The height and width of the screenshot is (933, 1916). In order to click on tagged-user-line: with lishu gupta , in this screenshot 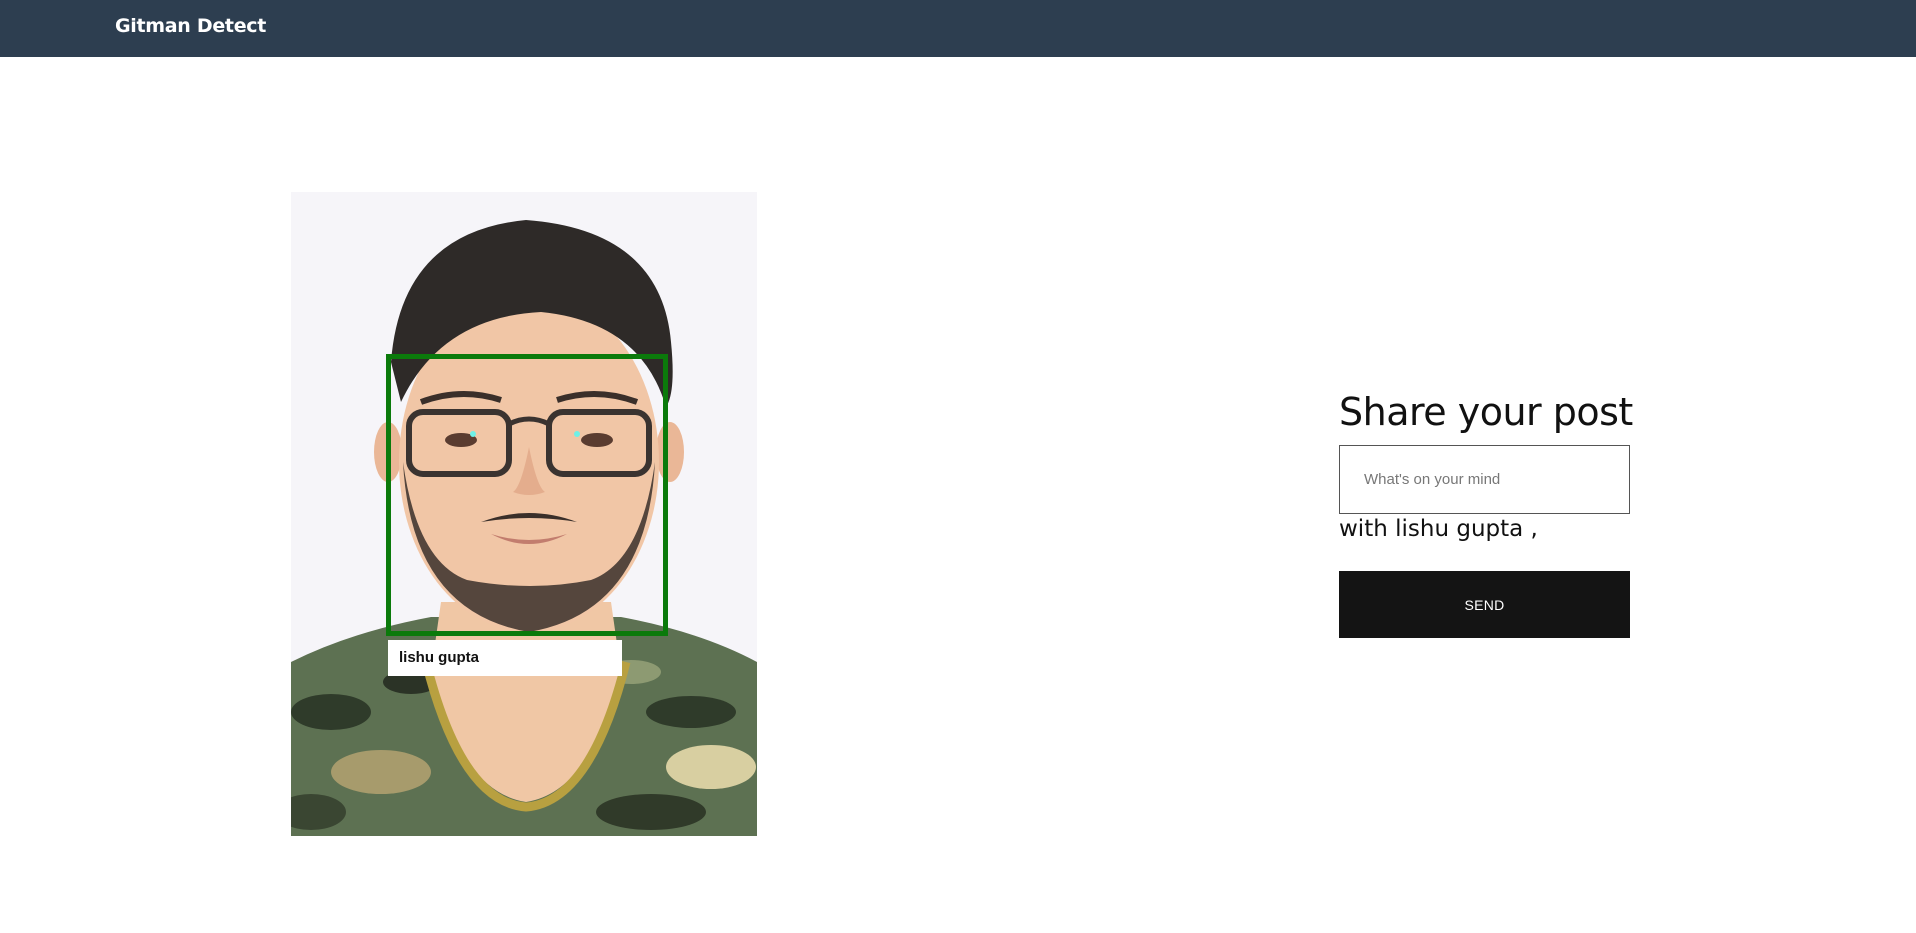, I will do `click(1438, 529)`.